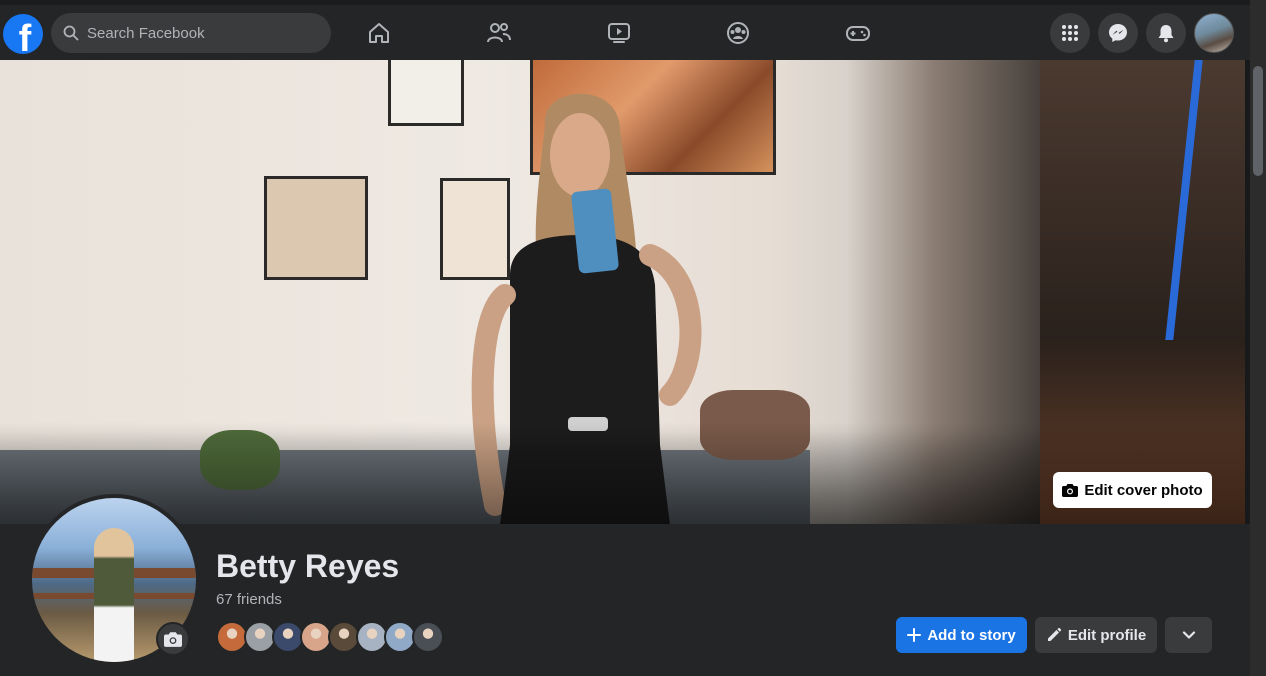  I want to click on friend-avatars, so click(330, 637).